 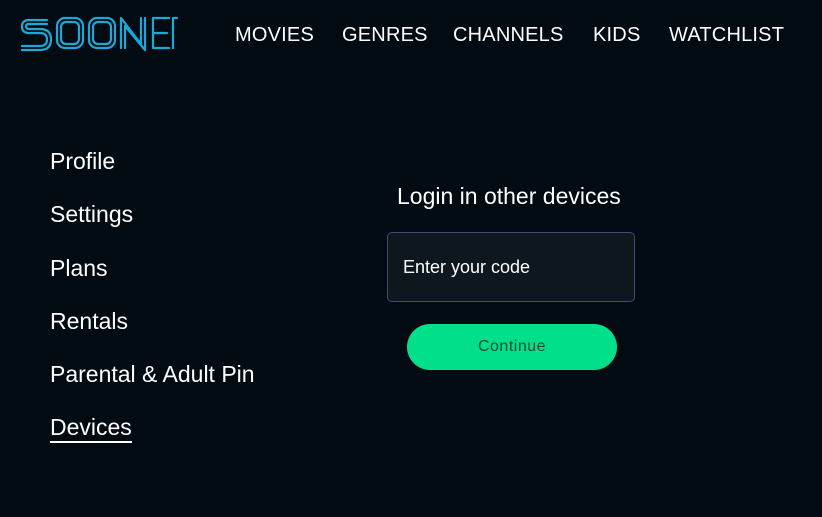 What do you see at coordinates (726, 35) in the screenshot?
I see `nav-watchlist: WATCHLIST` at bounding box center [726, 35].